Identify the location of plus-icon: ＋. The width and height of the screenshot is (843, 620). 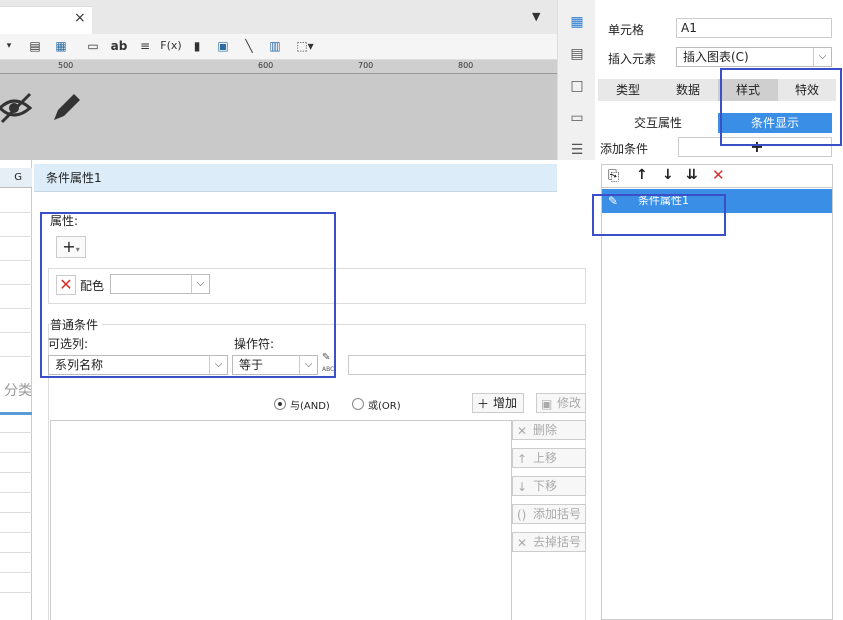
(483, 404).